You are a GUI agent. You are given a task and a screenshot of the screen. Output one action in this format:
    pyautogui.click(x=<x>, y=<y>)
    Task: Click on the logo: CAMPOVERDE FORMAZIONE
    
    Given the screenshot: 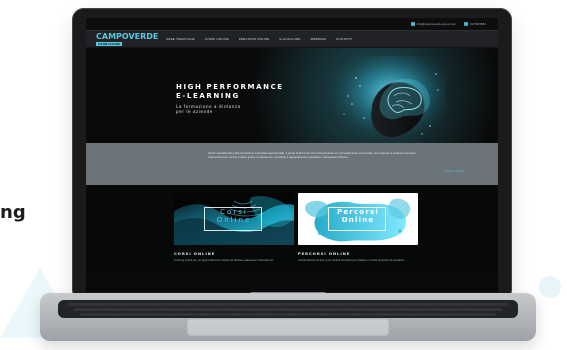 What is the action you would take?
    pyautogui.click(x=127, y=39)
    